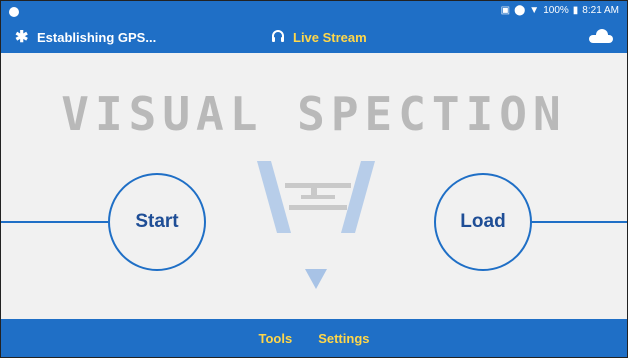 Image resolution: width=628 pixels, height=358 pixels. What do you see at coordinates (276, 338) in the screenshot?
I see `tools-tab: Tools` at bounding box center [276, 338].